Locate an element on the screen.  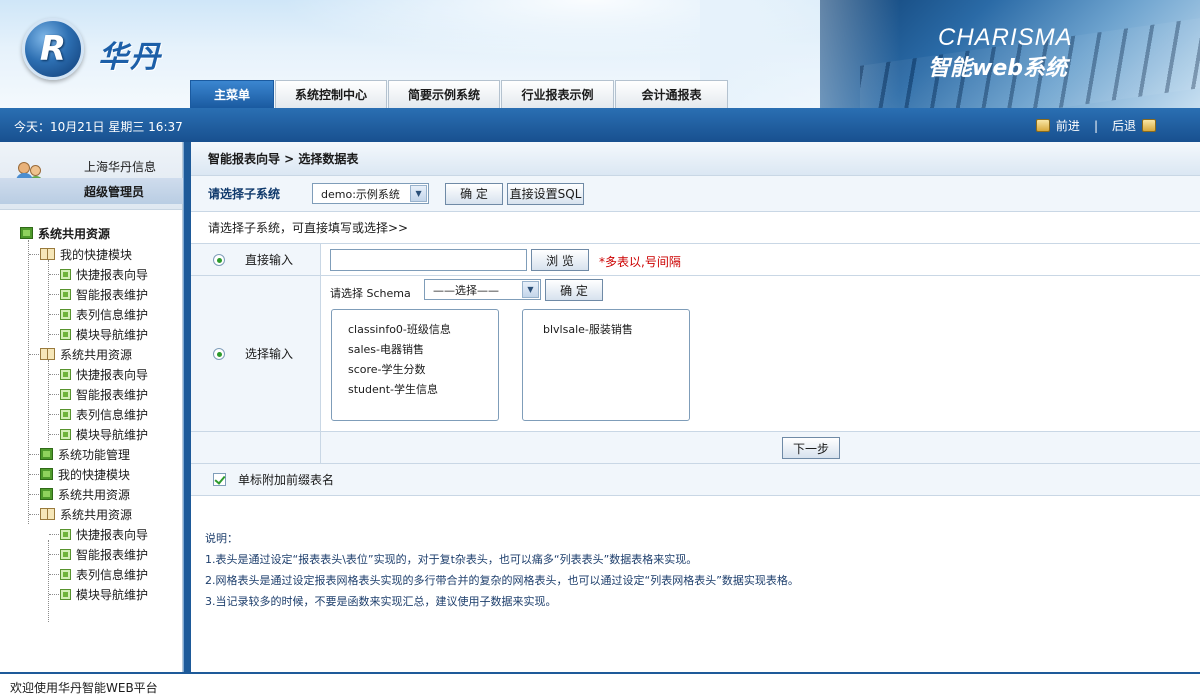
direct-input-radio is located at coordinates (219, 259).